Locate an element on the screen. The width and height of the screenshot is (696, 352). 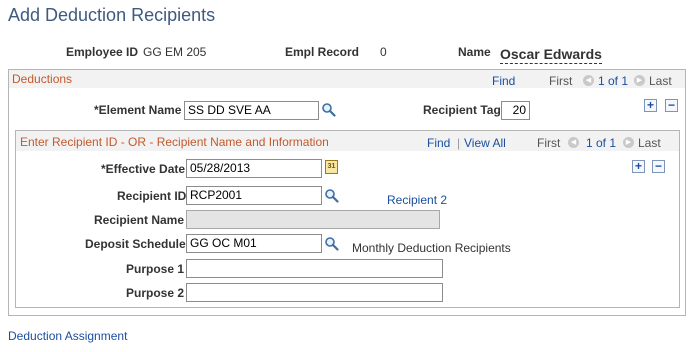
effective-date-input: 05/28/2013 is located at coordinates (254, 168).